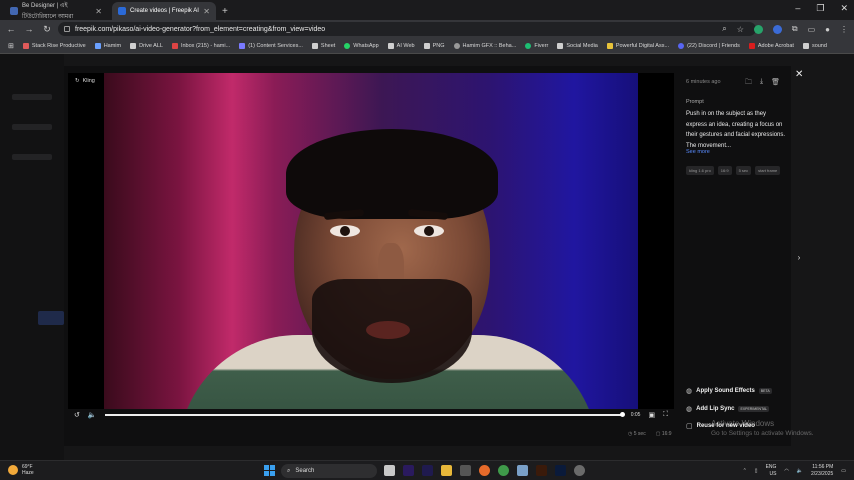 Image resolution: width=854 pixels, height=480 pixels. I want to click on tag-chip: kling 1.6 pro, so click(700, 170).